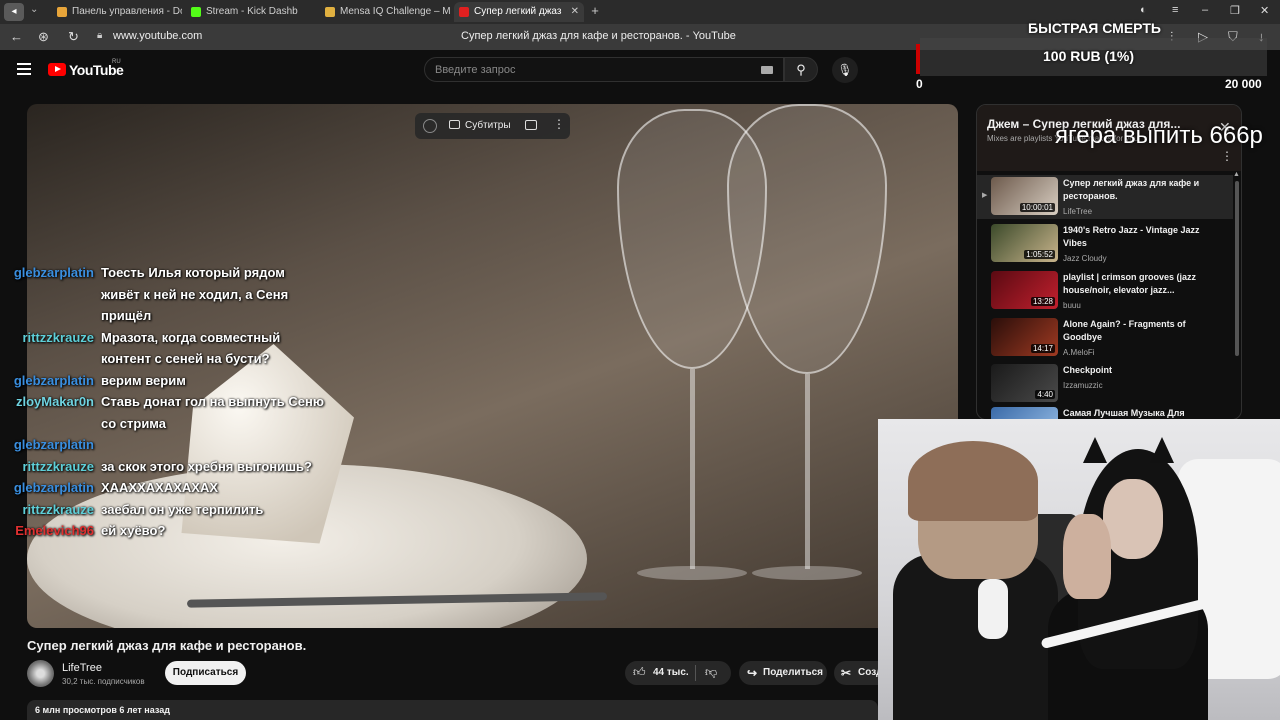  I want to click on playlist-item-title: 1940's Retro Jazz - Vintage Jazz Vibes, so click(1137, 237).